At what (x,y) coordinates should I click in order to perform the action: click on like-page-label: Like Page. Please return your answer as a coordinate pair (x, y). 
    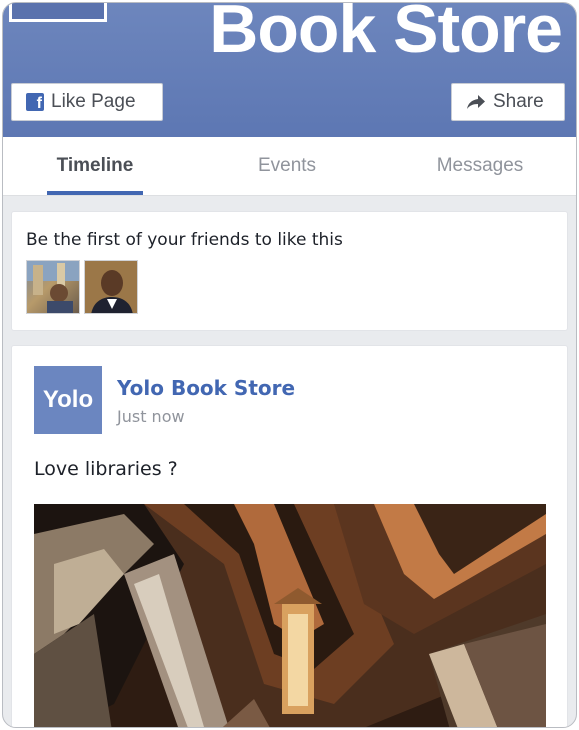
    Looking at the image, I should click on (93, 101).